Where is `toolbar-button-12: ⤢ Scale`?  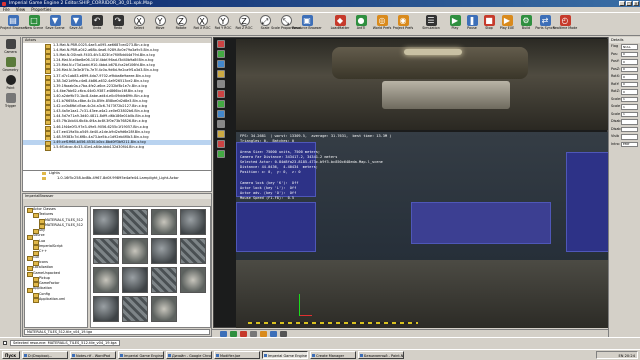
toolbar-button-12: ⤢ Scale is located at coordinates (265, 24).